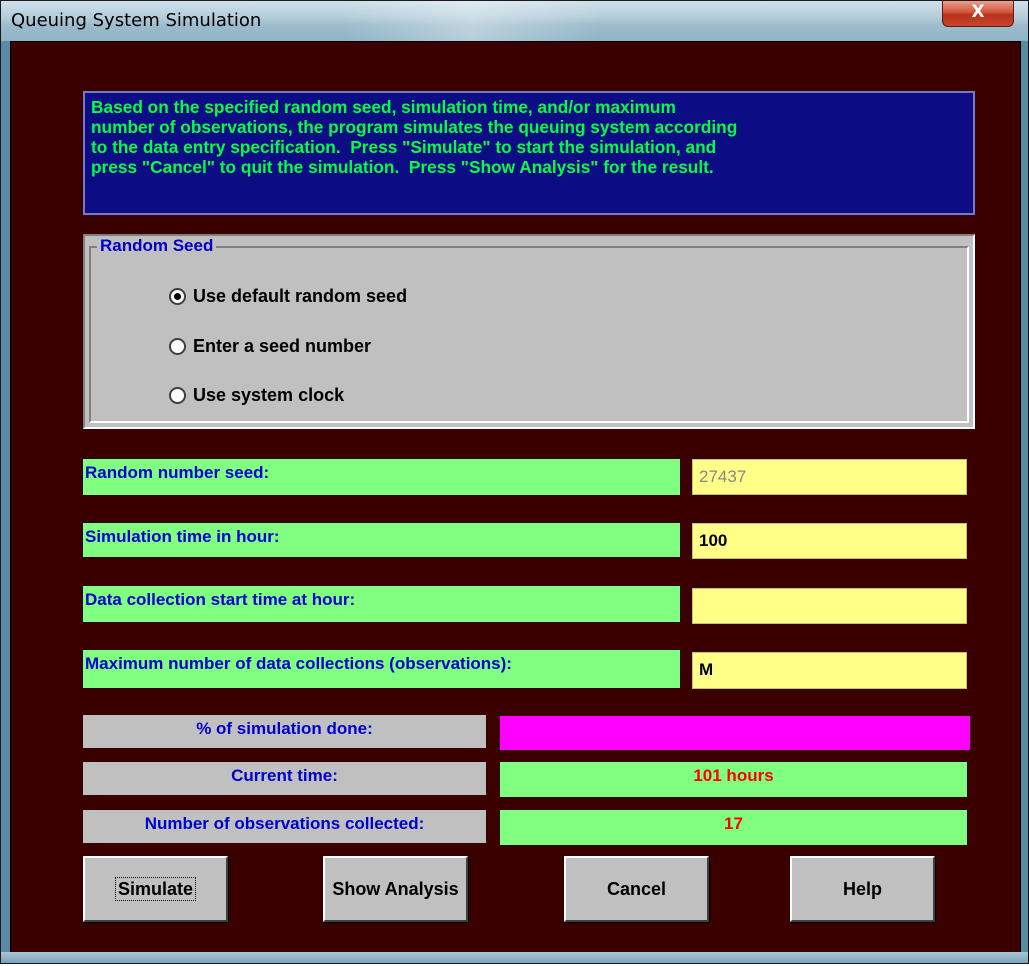 The width and height of the screenshot is (1029, 966). What do you see at coordinates (829, 670) in the screenshot?
I see `max-observations-input: M` at bounding box center [829, 670].